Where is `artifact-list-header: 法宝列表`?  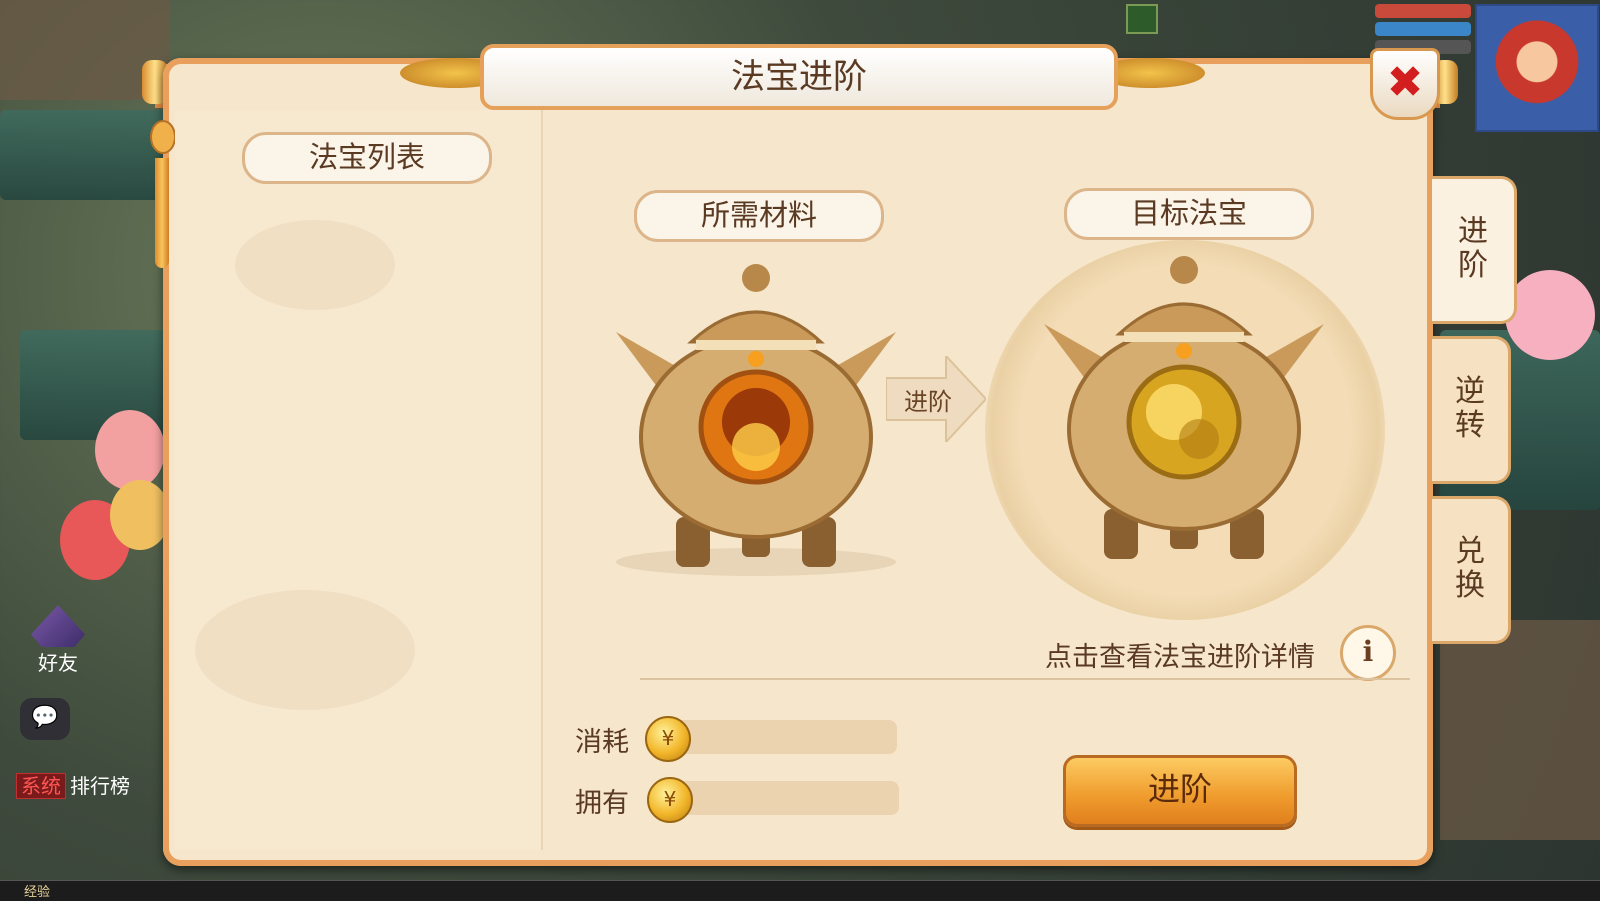
artifact-list-header: 法宝列表 is located at coordinates (367, 158).